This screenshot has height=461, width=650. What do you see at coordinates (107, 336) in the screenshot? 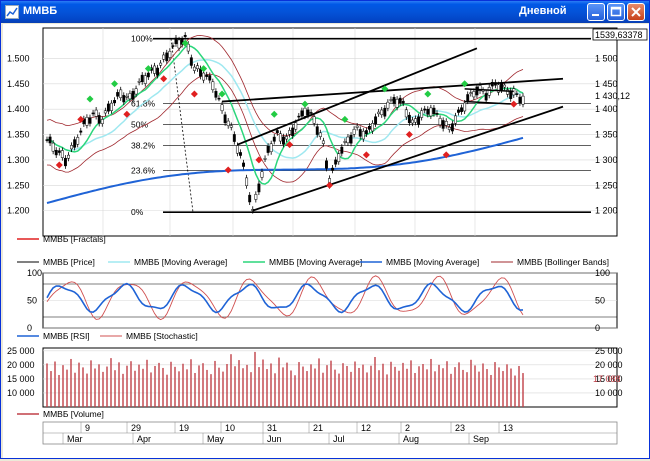
I see `oscillator-legend: ММВБ [RSI] ММВБ [Stochastic]` at bounding box center [107, 336].